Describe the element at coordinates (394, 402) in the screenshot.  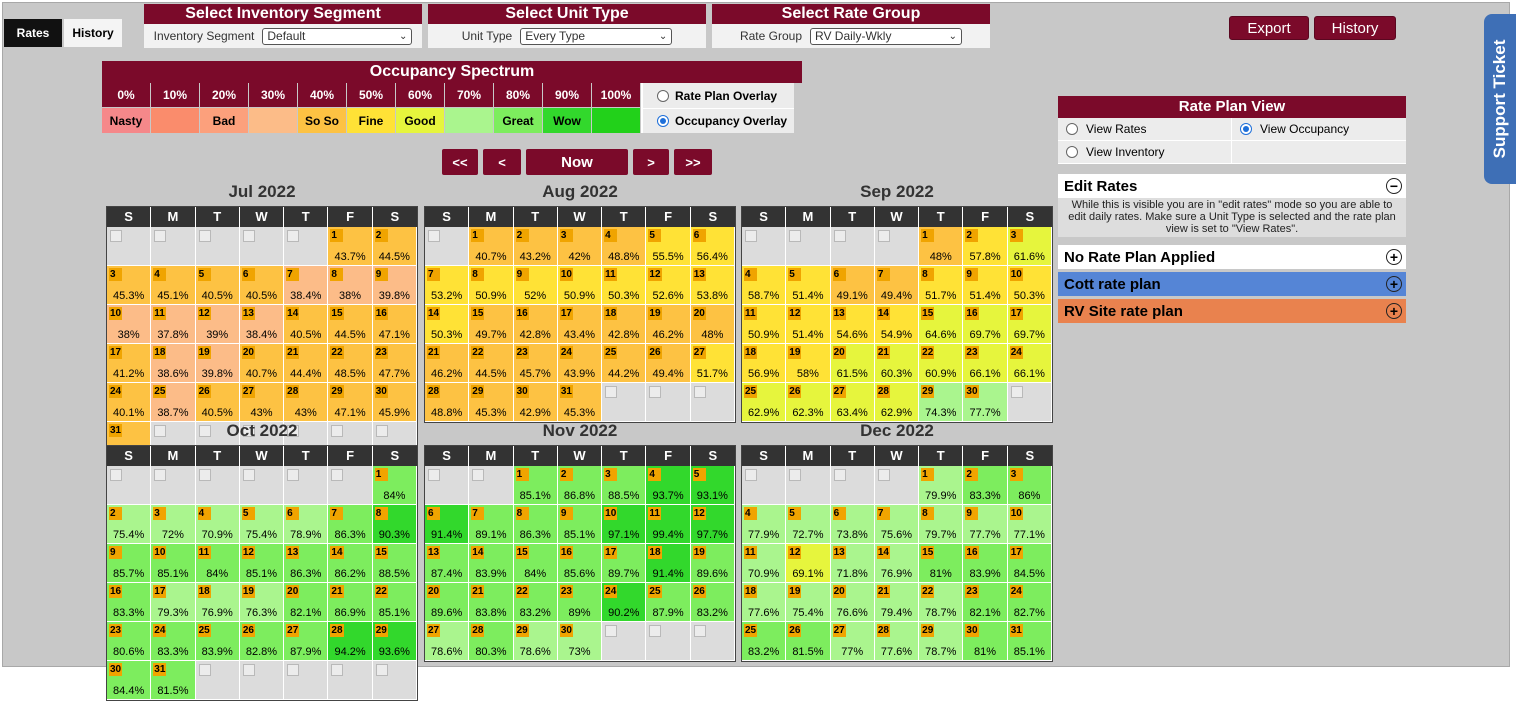
I see `calendar-day: 30 45.9%` at that location.